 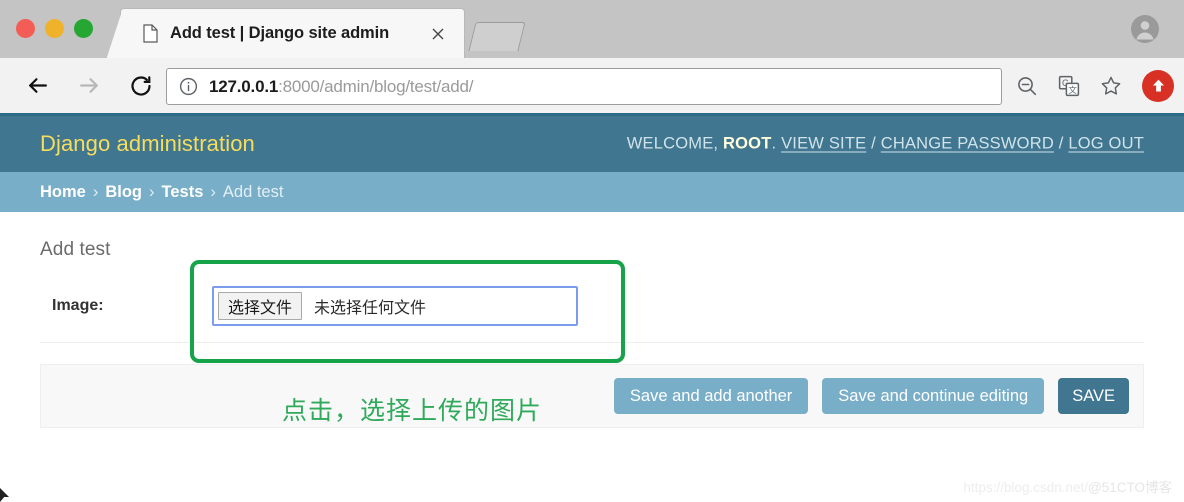 What do you see at coordinates (188, 86) in the screenshot?
I see `info-circle-icon` at bounding box center [188, 86].